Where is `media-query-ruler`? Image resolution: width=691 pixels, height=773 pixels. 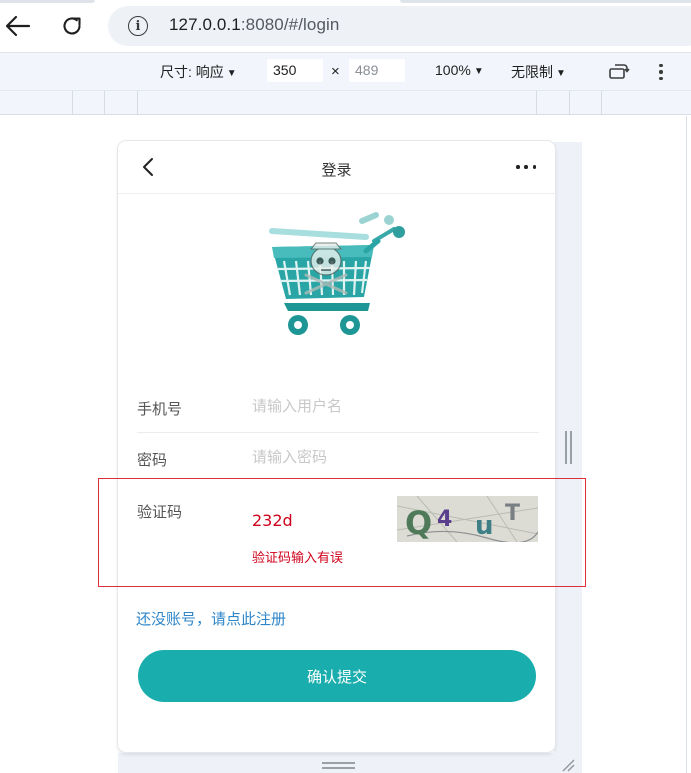
media-query-ruler is located at coordinates (345, 102).